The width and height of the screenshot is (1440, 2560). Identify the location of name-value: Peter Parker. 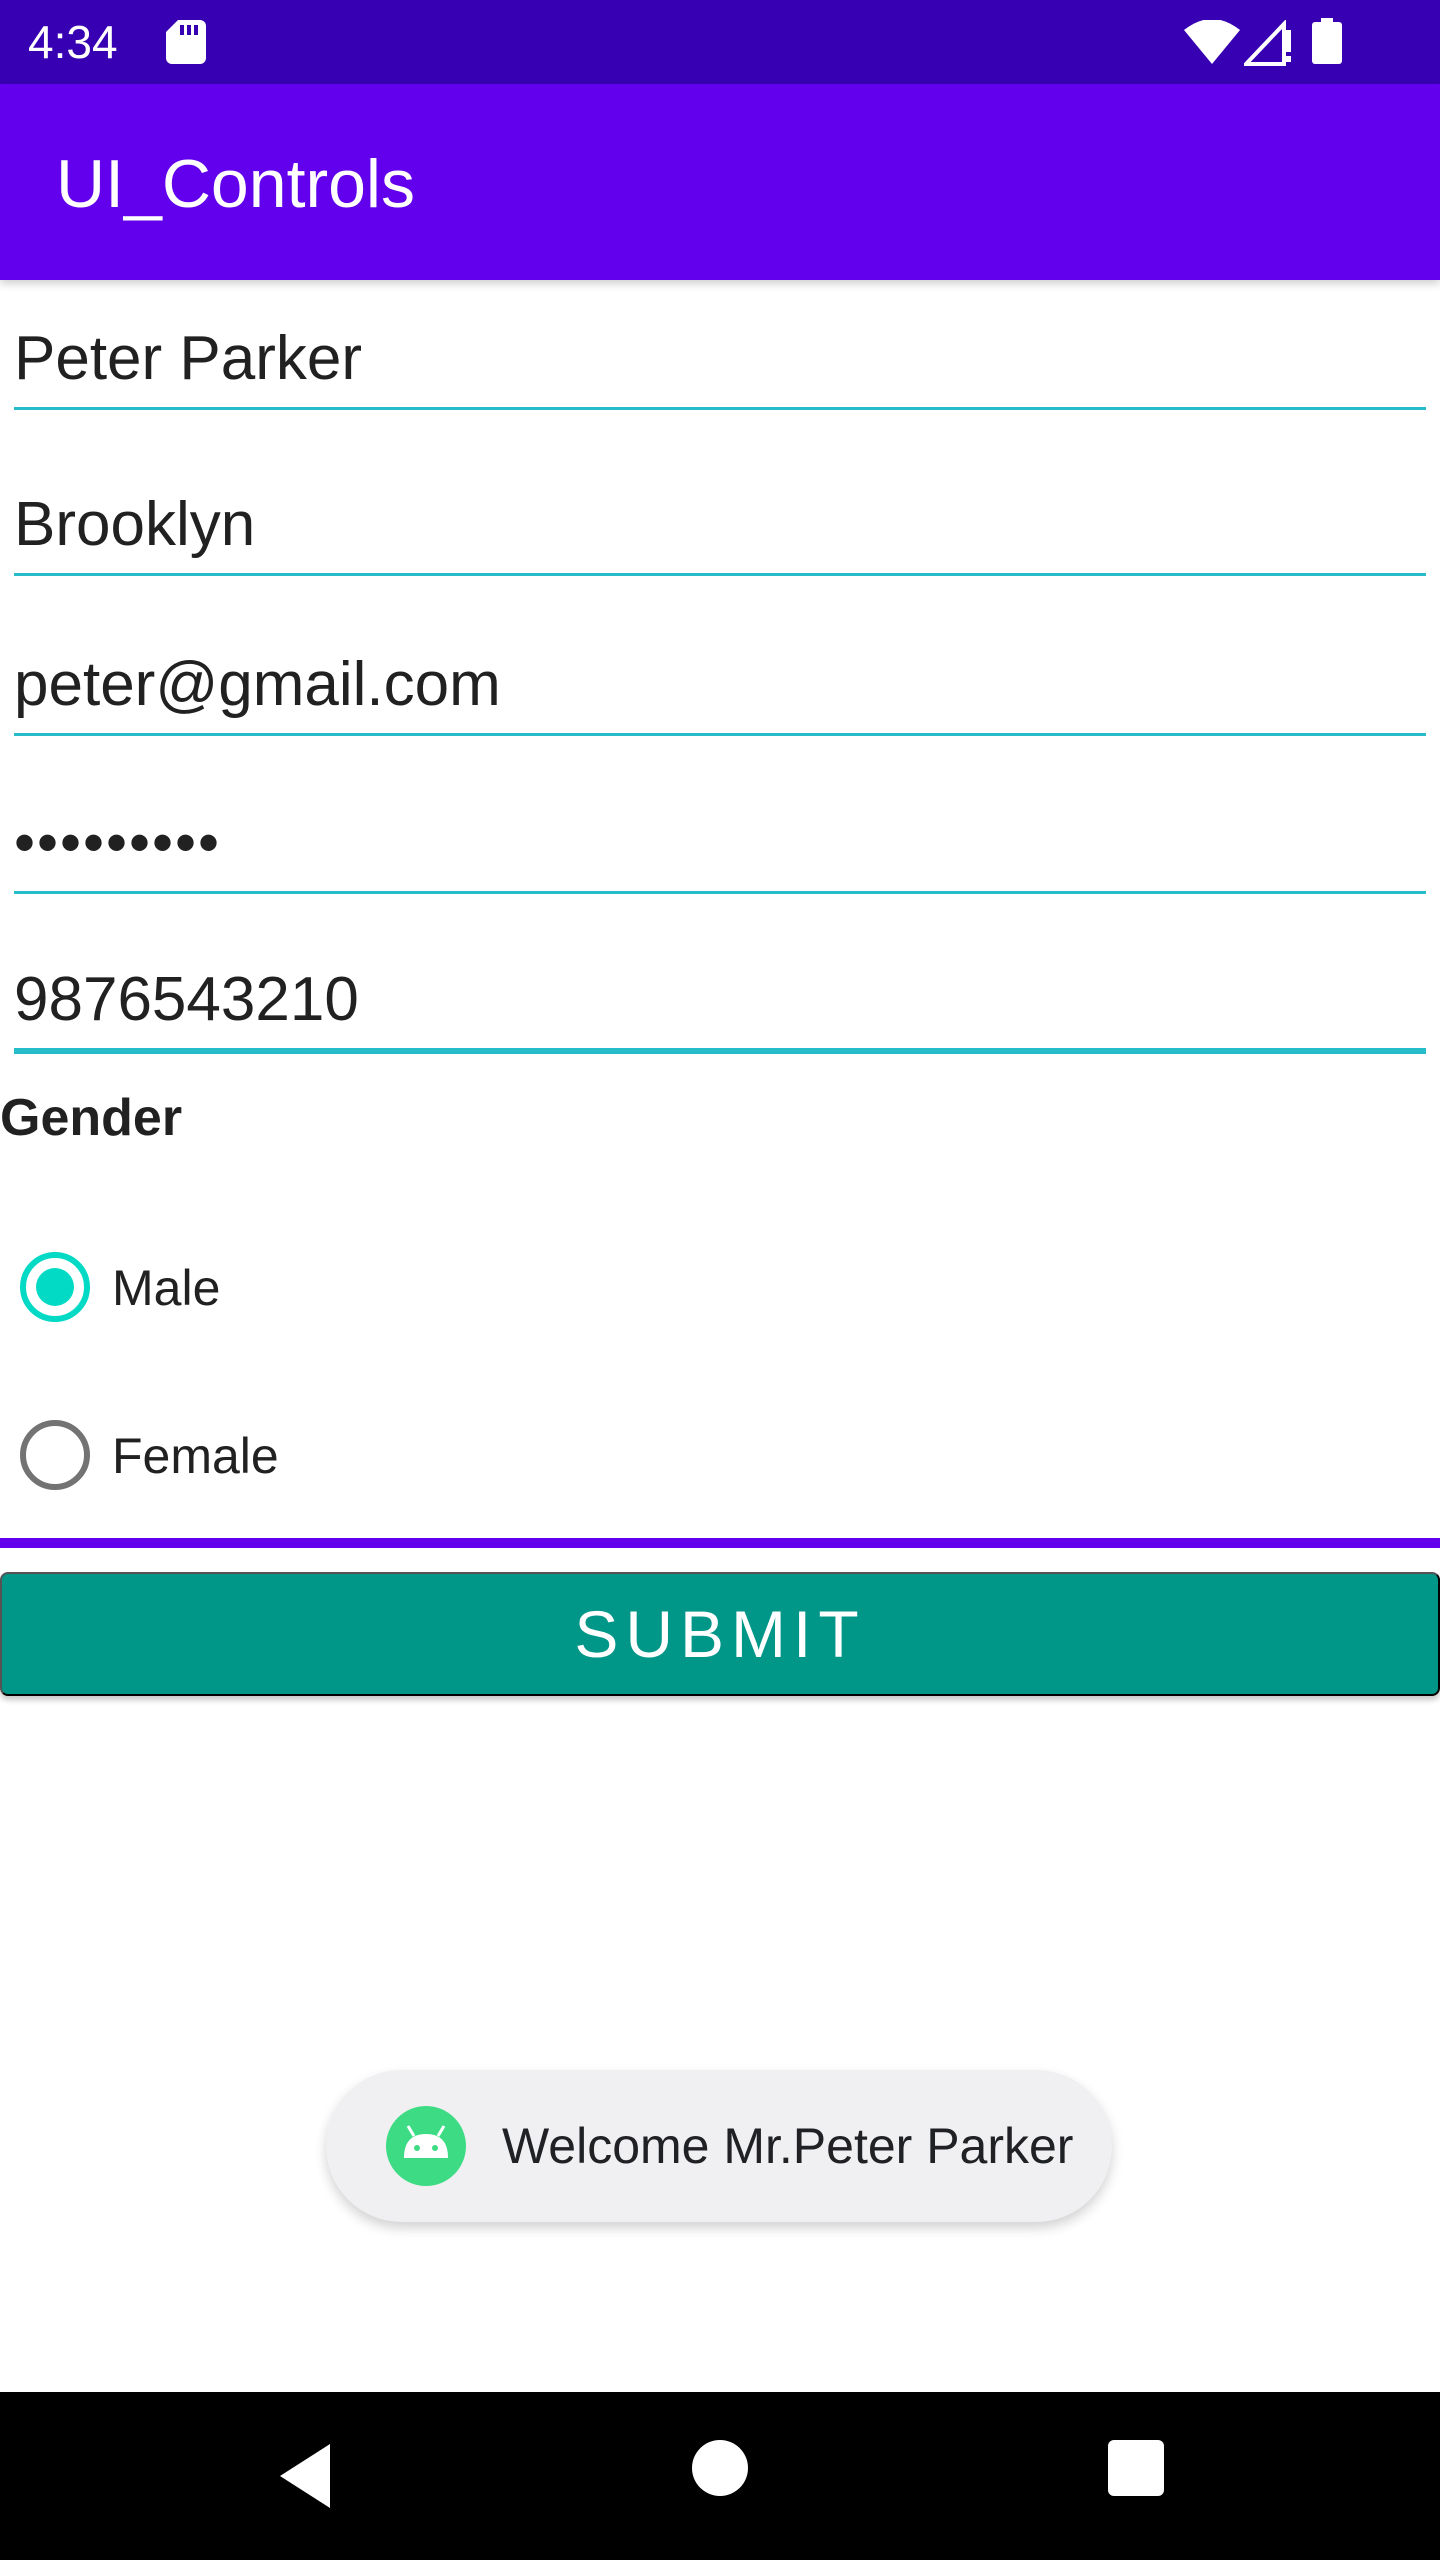
(188, 358).